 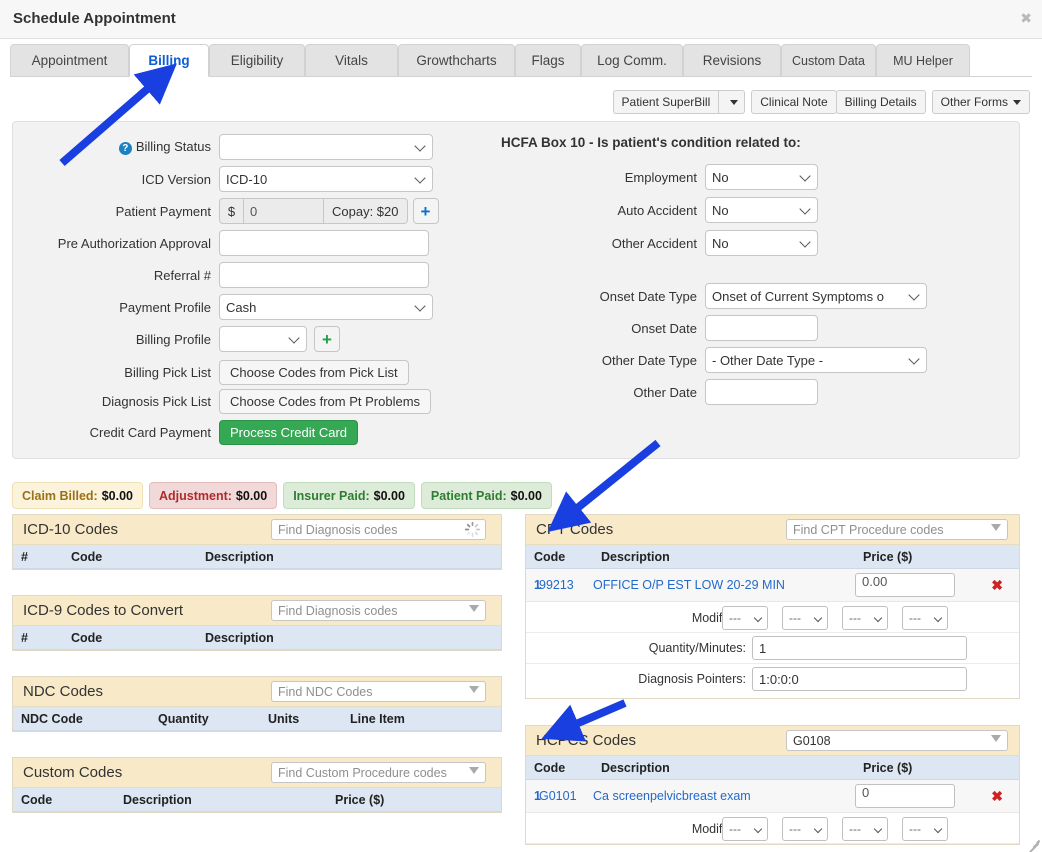 I want to click on resize-handle, so click(x=1033, y=844).